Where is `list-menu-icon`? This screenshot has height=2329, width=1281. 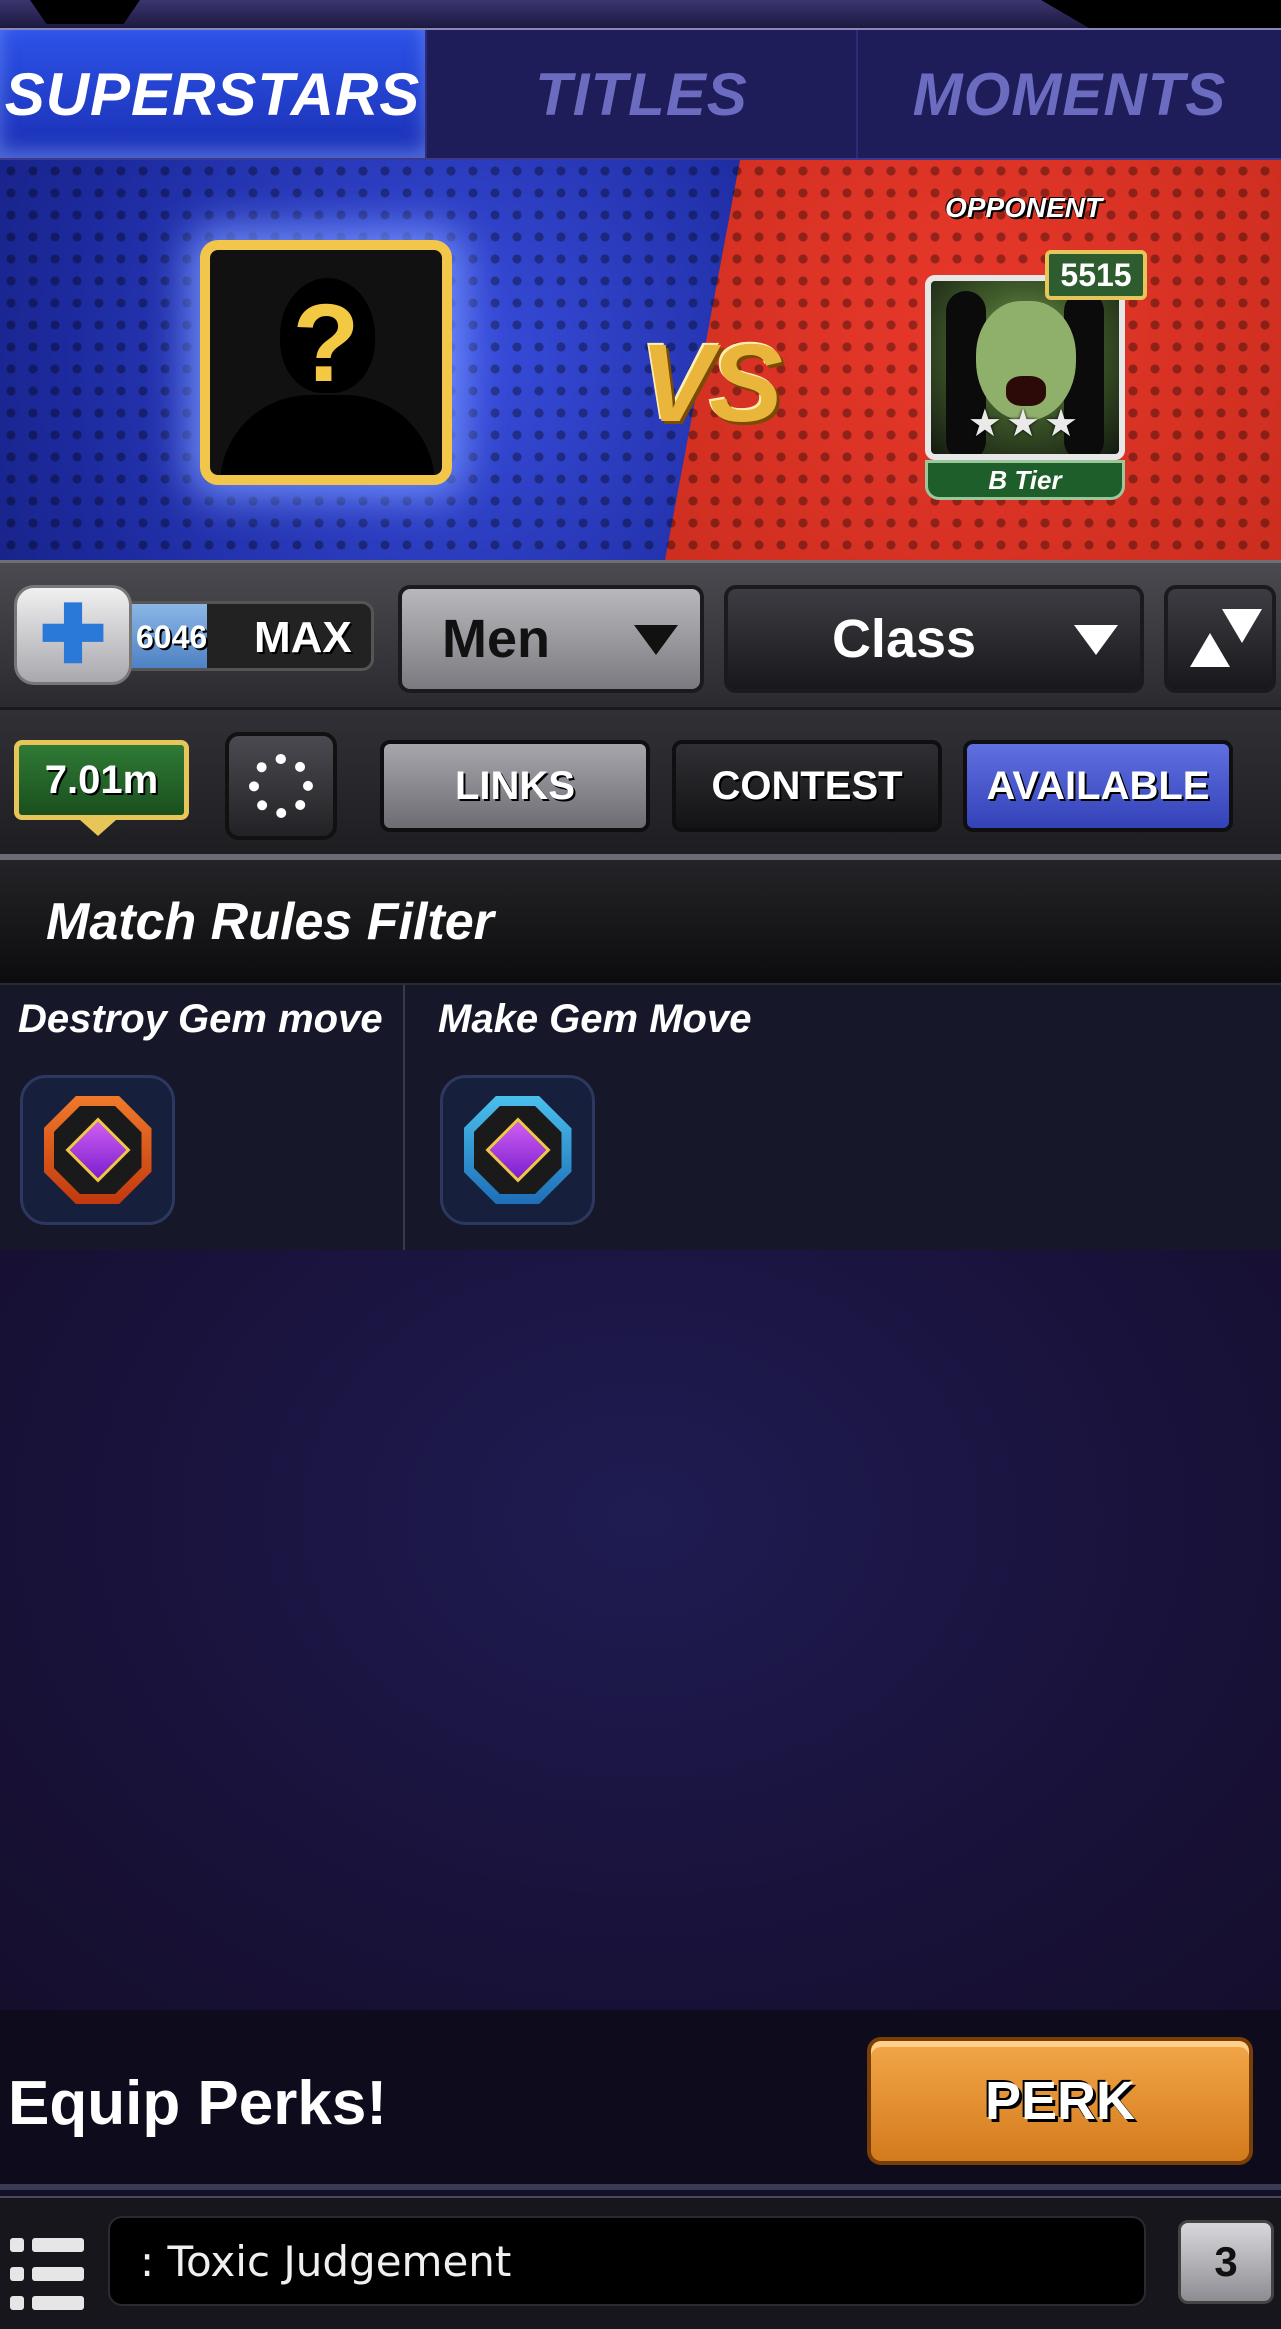
list-menu-icon is located at coordinates (47, 2274).